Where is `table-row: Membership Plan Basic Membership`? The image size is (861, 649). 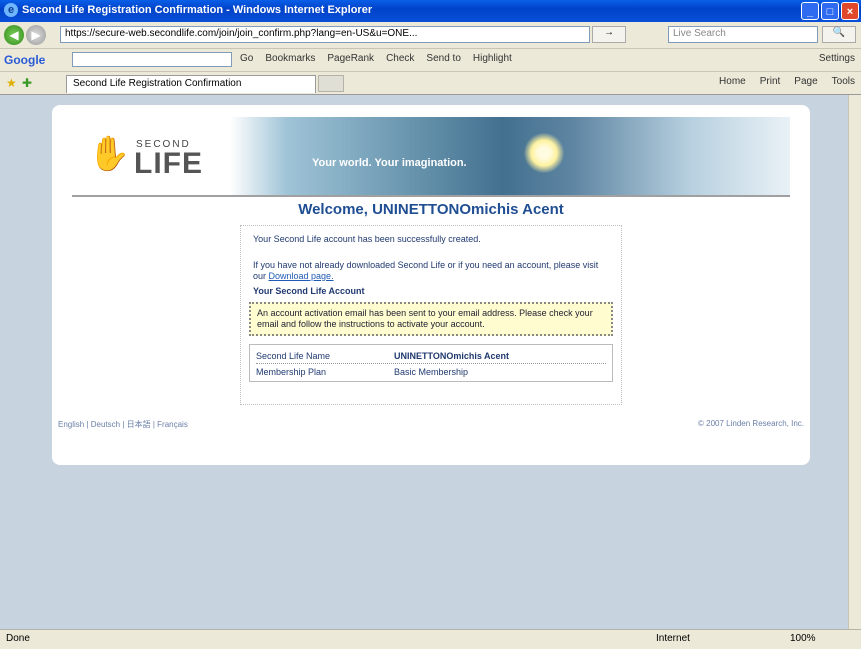
table-row: Membership Plan Basic Membership is located at coordinates (431, 372).